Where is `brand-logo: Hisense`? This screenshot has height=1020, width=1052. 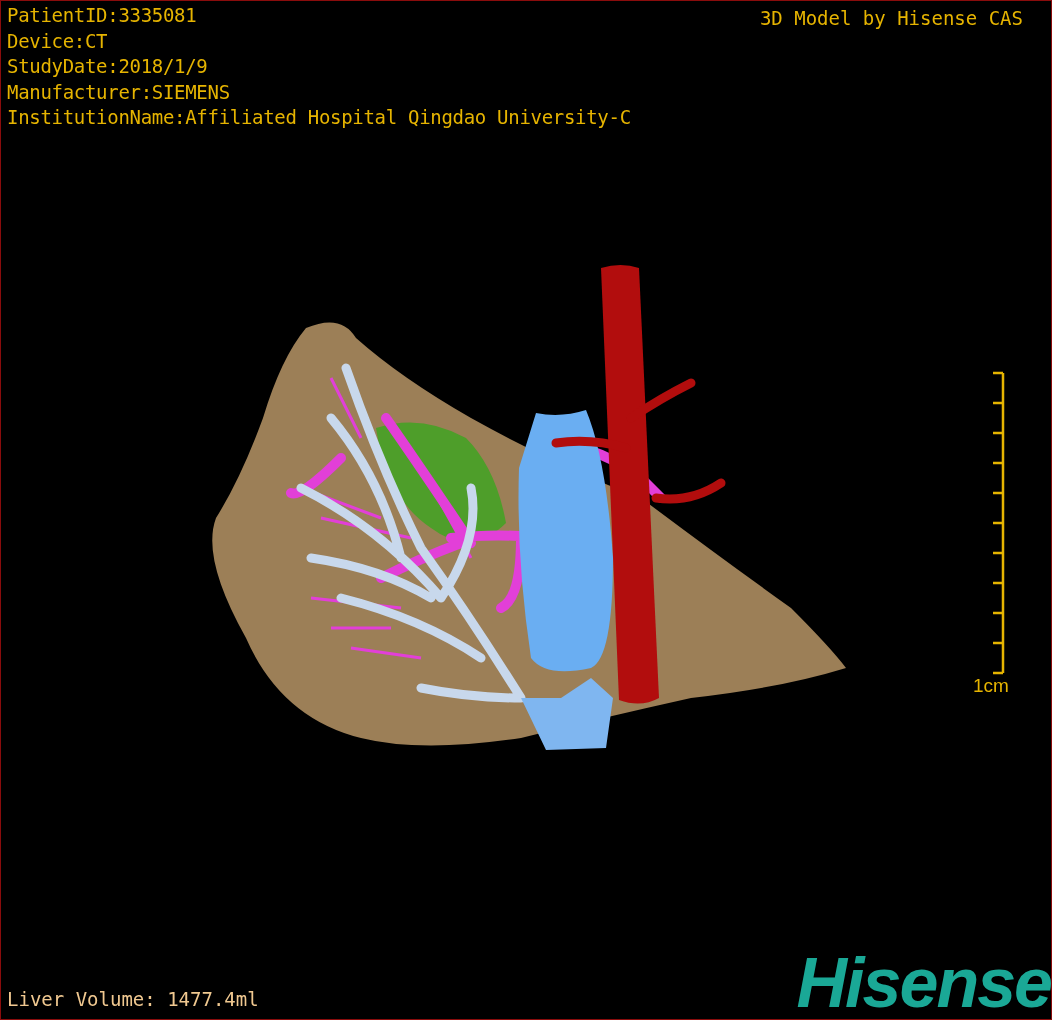
brand-logo: Hisense is located at coordinates (923, 983).